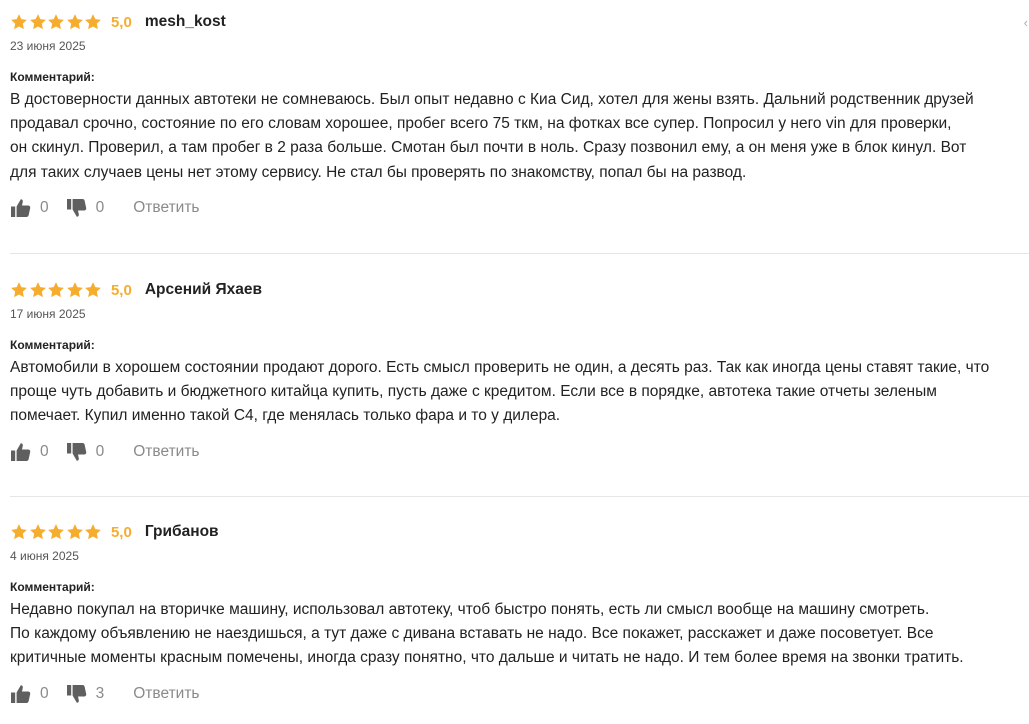 The image size is (1029, 724). I want to click on dislike-button: 3, so click(85, 694).